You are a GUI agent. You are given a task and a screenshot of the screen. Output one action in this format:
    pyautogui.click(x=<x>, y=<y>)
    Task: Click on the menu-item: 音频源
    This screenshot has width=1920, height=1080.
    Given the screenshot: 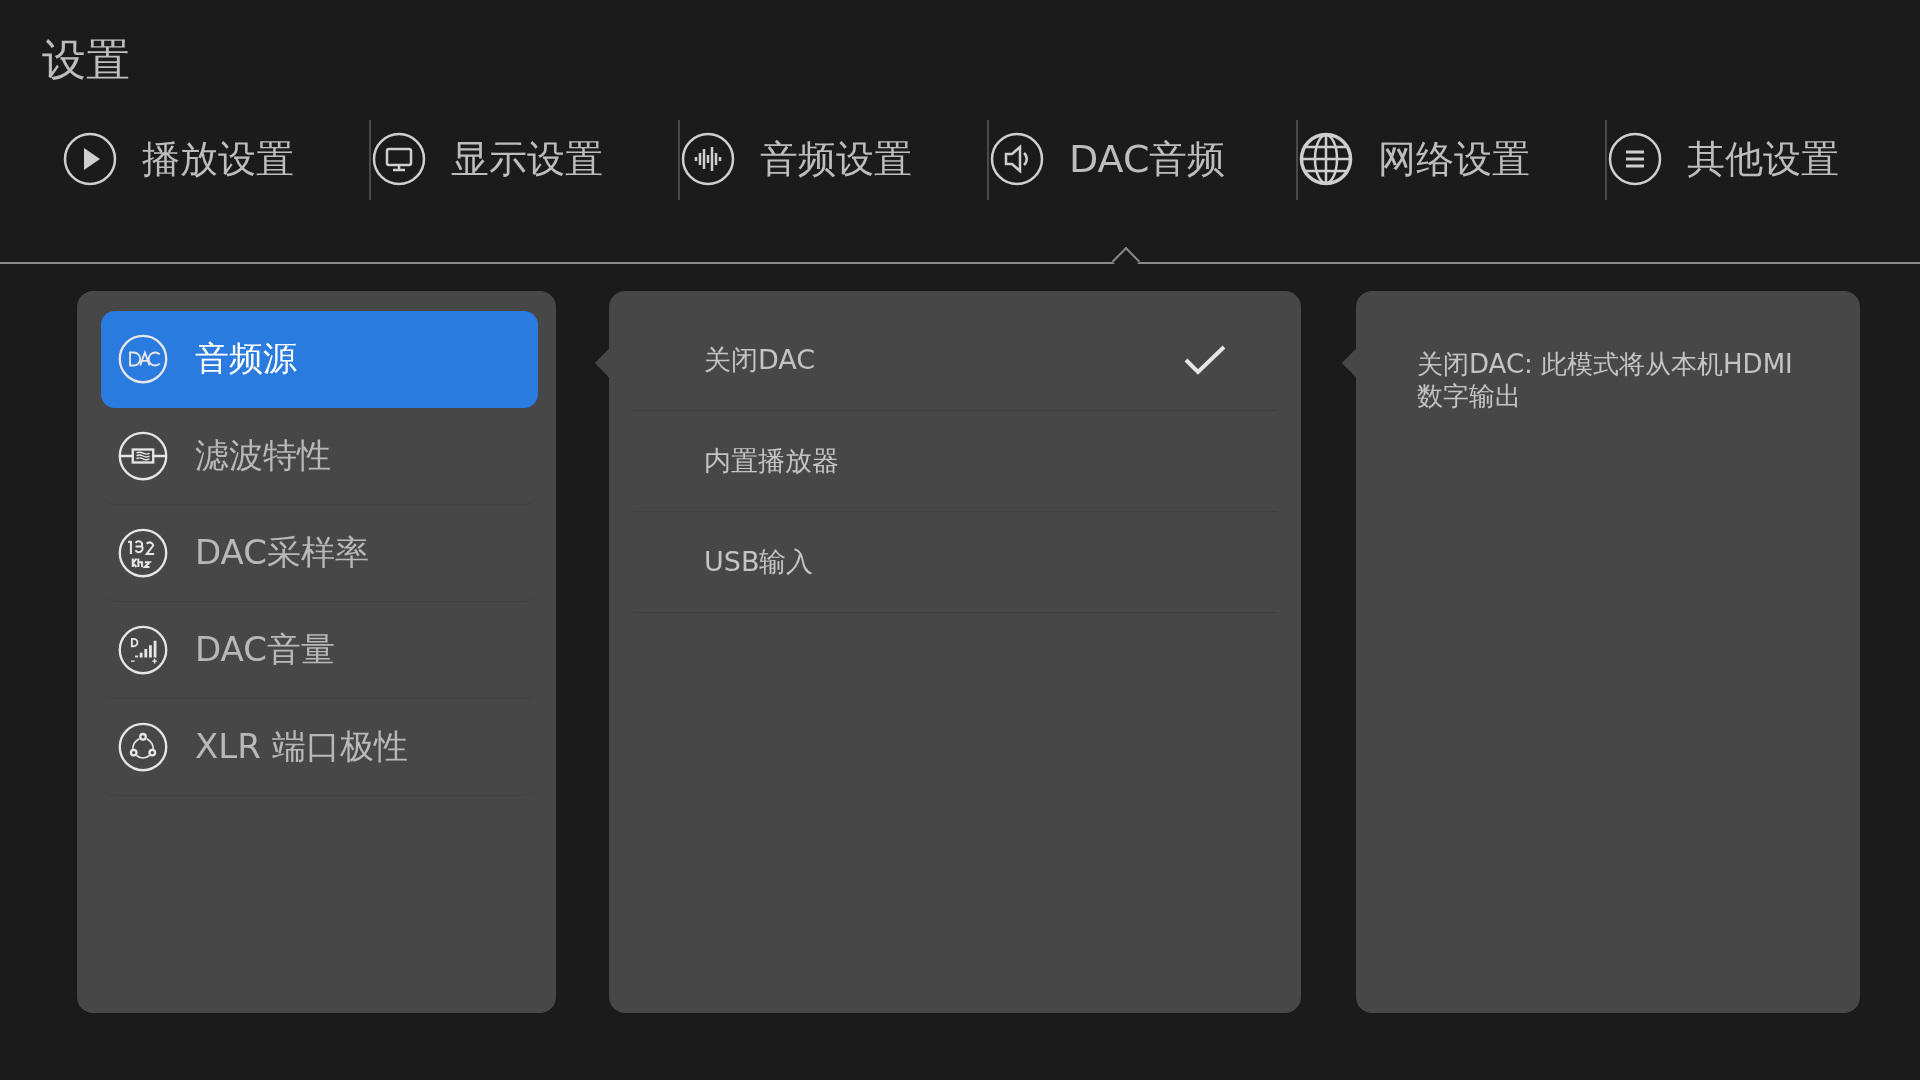 What is the action you would take?
    pyautogui.click(x=319, y=359)
    